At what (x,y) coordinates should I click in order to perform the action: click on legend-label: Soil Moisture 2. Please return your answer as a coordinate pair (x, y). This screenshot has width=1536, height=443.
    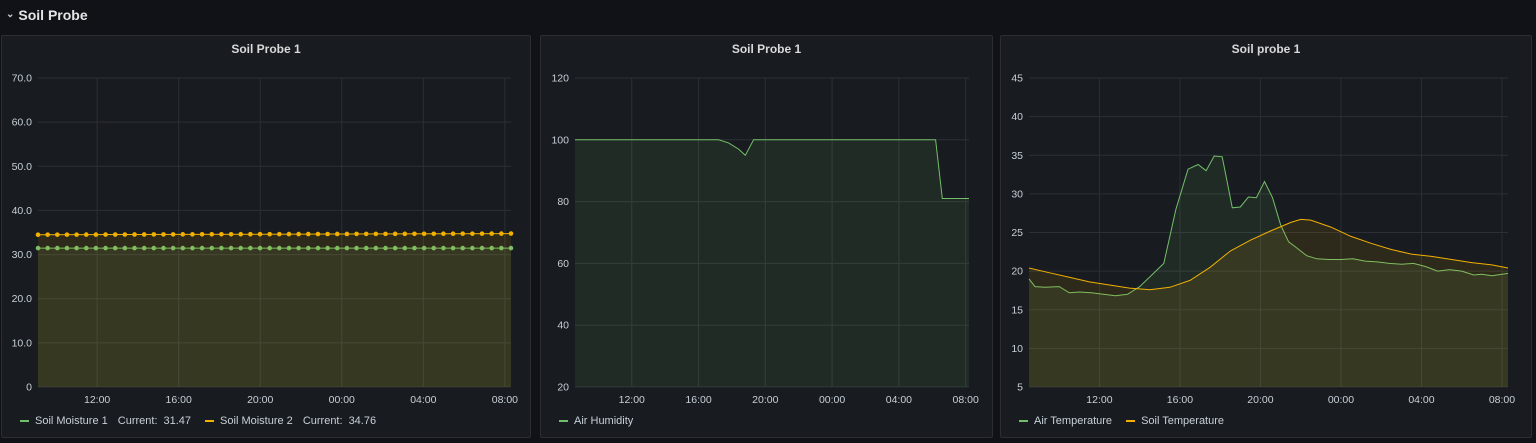
    Looking at the image, I should click on (256, 421).